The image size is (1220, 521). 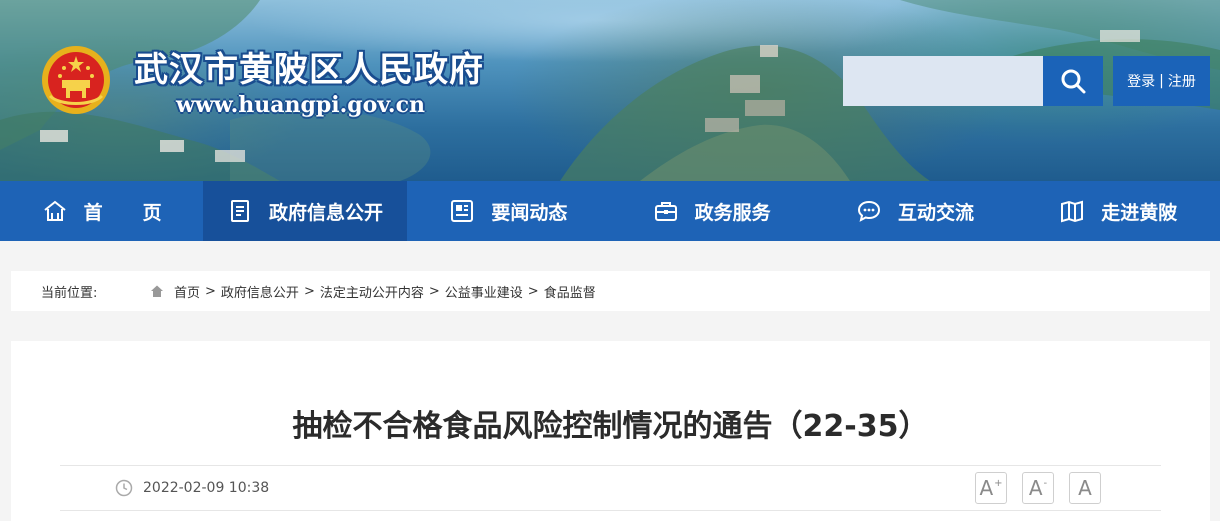 I want to click on breadcrumb-item: 首页, so click(x=187, y=291).